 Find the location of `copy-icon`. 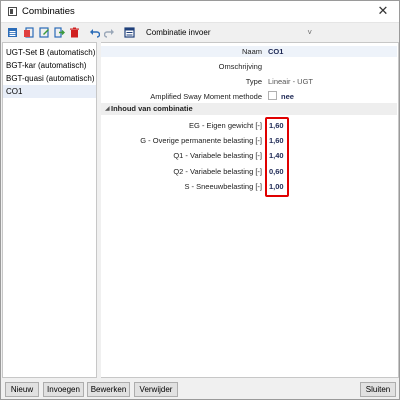

copy-icon is located at coordinates (28, 32).